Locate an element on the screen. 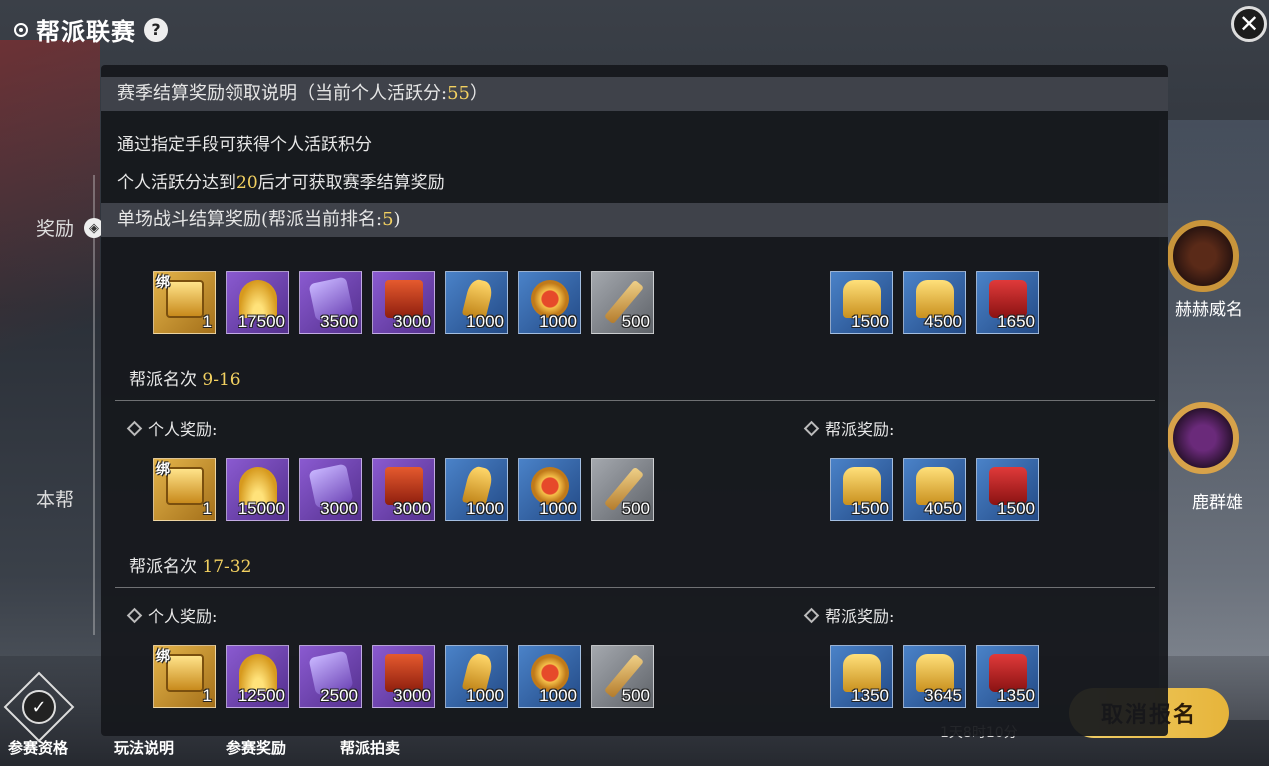  tier-1-rank: 帮派名次 9-16 is located at coordinates (185, 377).